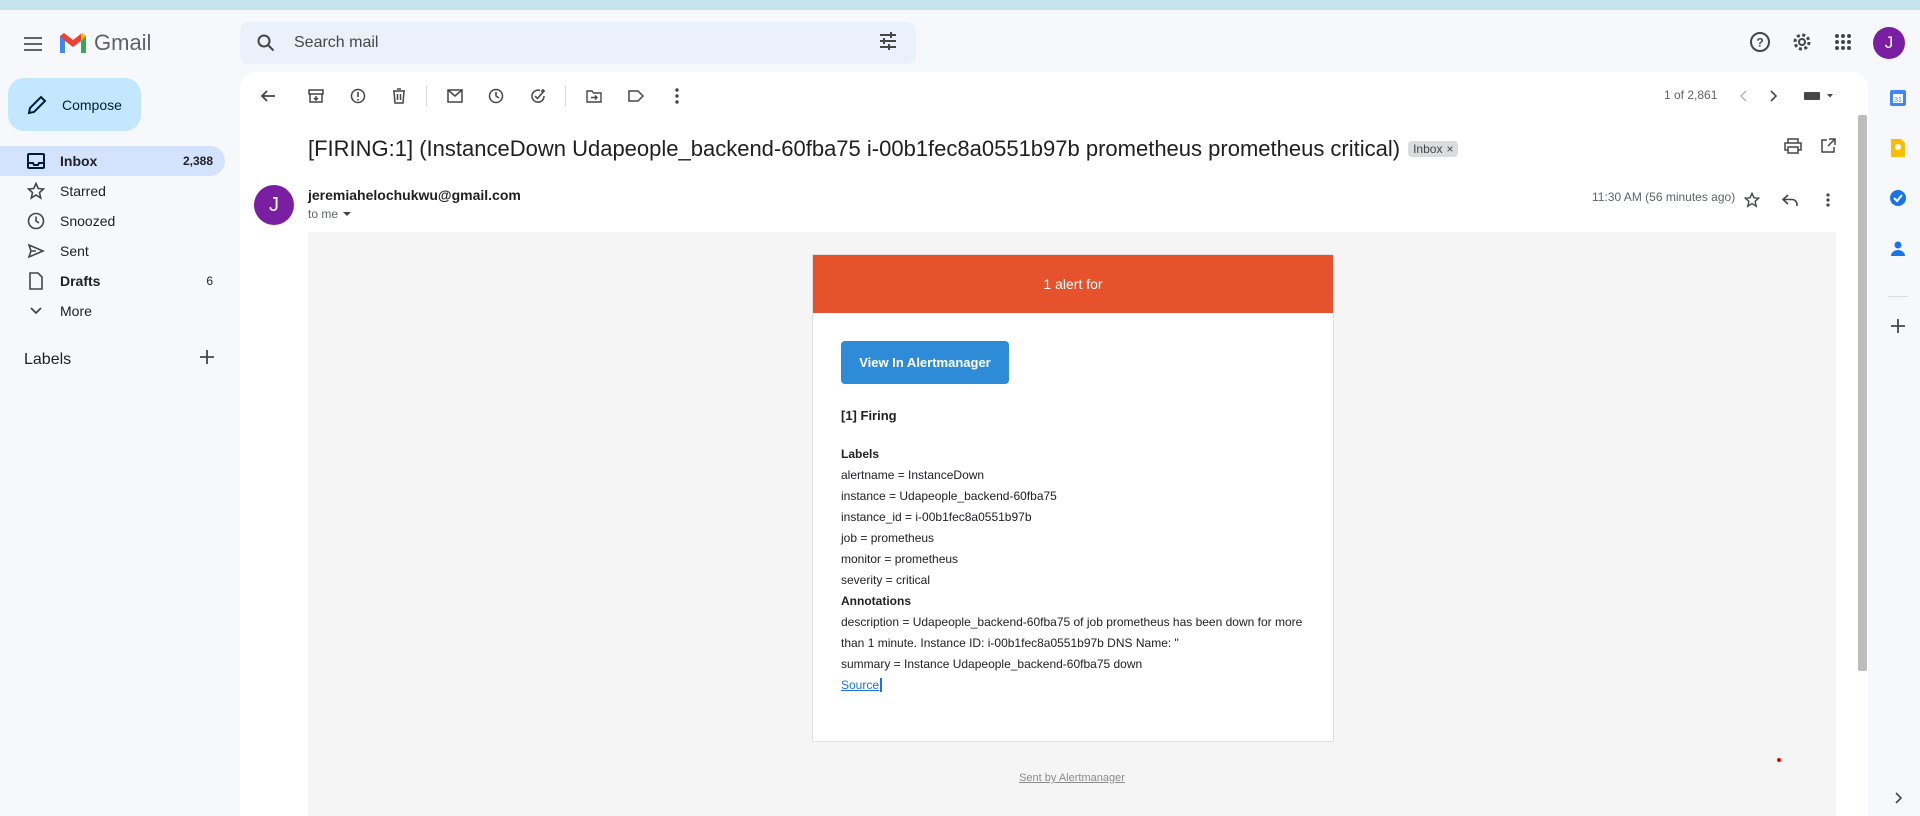 This screenshot has width=1920, height=816. I want to click on sidebar-item-starred: Starred, so click(112, 191).